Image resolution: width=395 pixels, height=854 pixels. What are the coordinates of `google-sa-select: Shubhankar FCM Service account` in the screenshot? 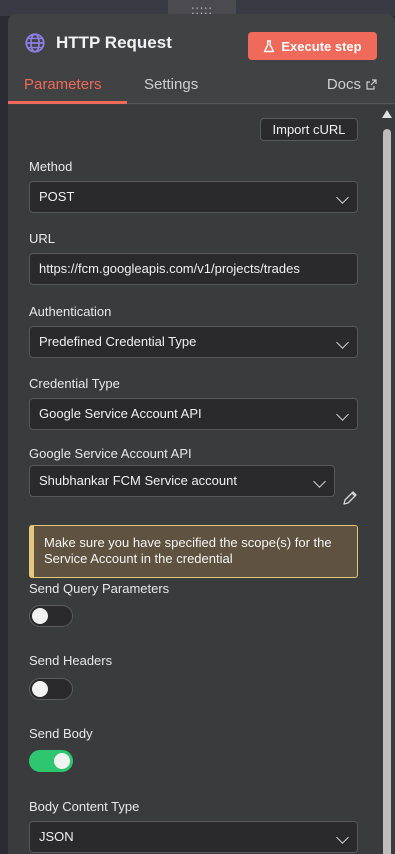 It's located at (182, 481).